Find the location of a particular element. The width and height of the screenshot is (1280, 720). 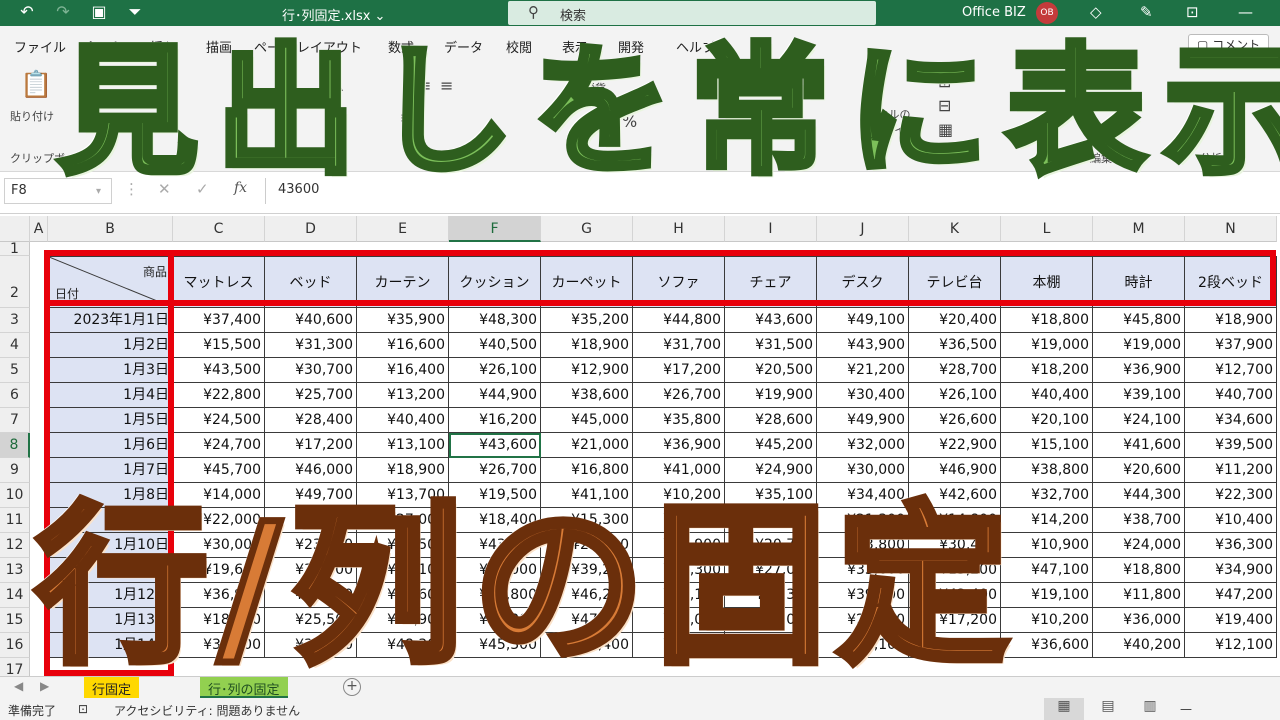

product-header-cell: ソファ is located at coordinates (679, 282).